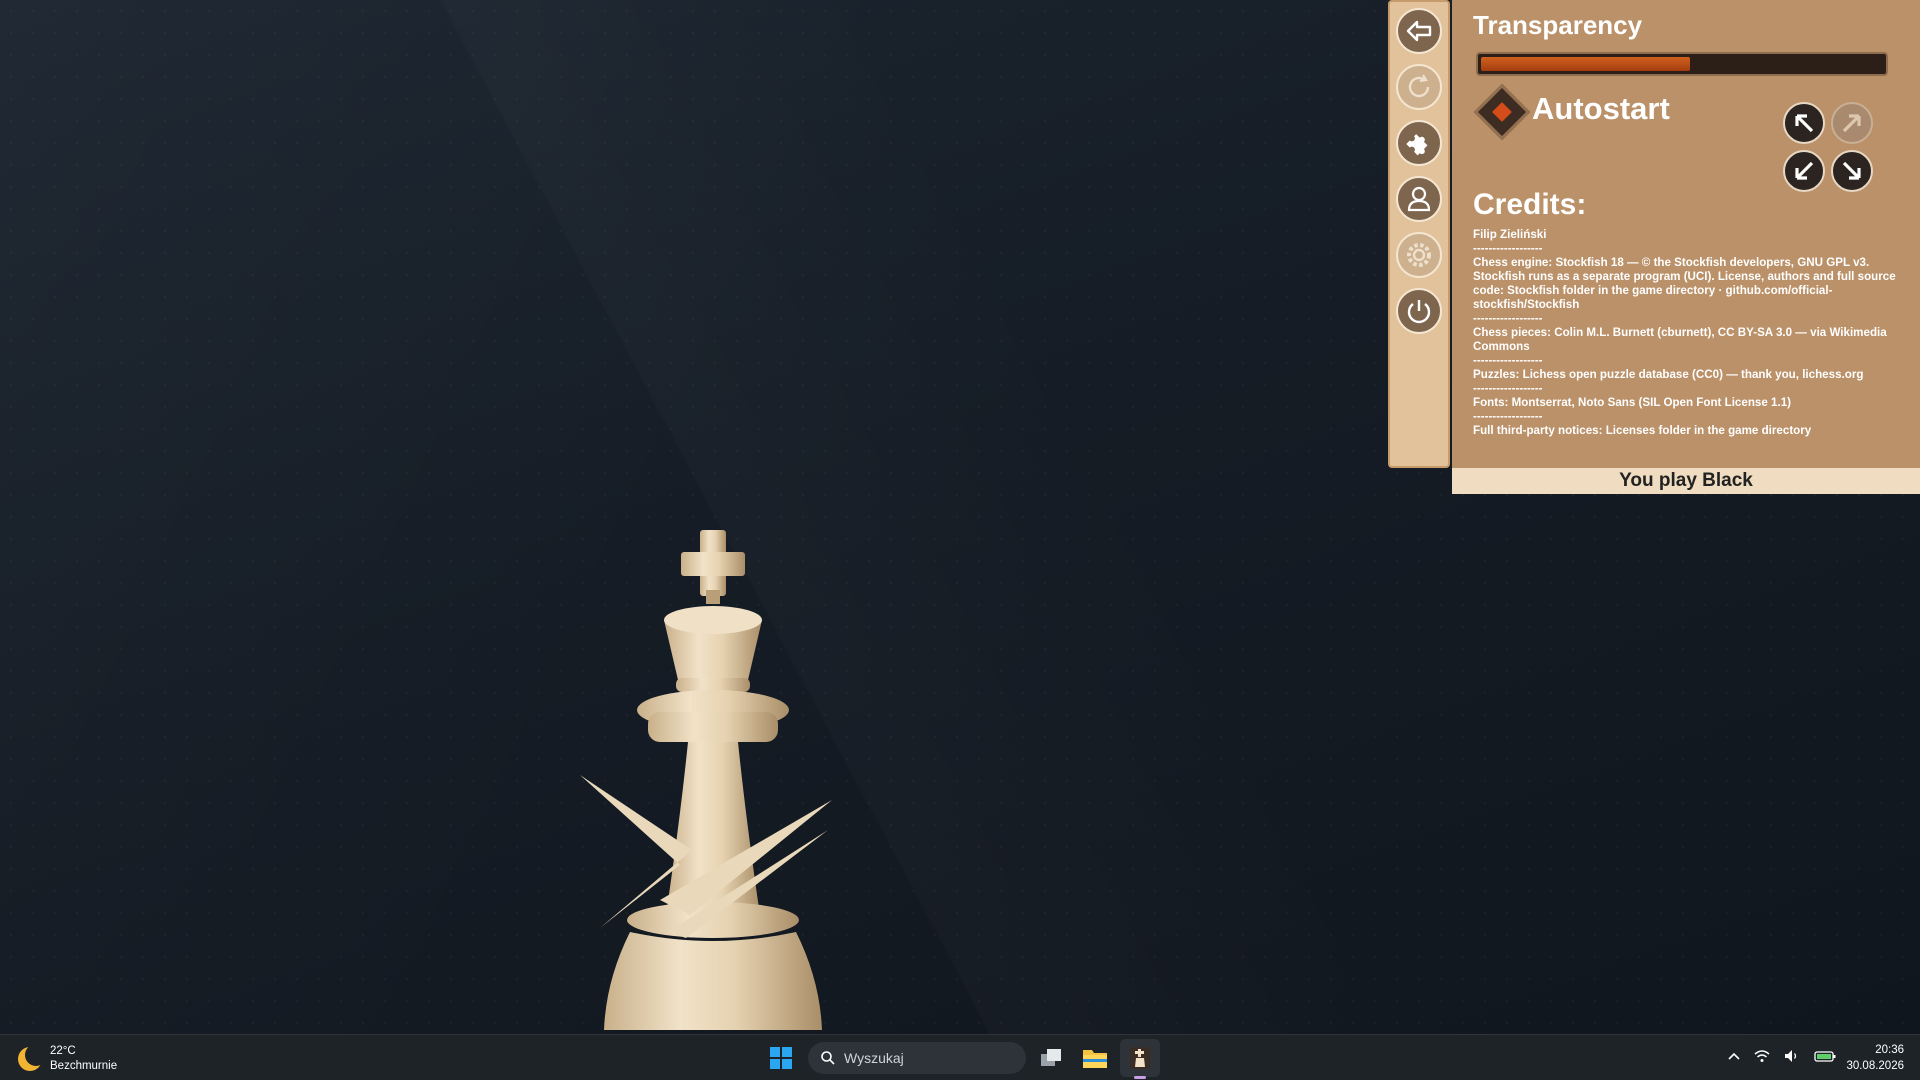 The image size is (1920, 1080). What do you see at coordinates (1830, 149) in the screenshot?
I see `window-position-selector` at bounding box center [1830, 149].